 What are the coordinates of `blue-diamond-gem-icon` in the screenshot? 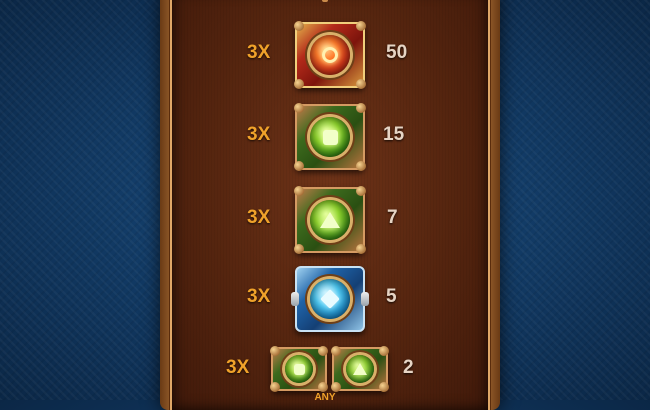 It's located at (330, 299).